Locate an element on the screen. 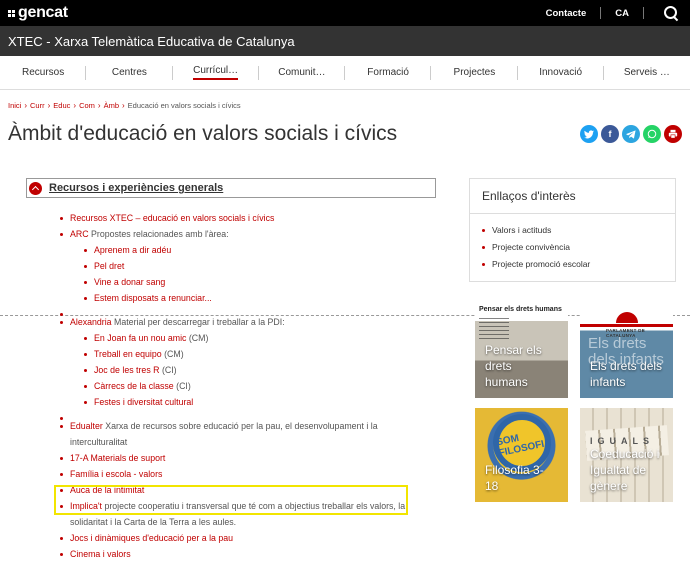  gencat-logo-text: gencat is located at coordinates (43, 12).